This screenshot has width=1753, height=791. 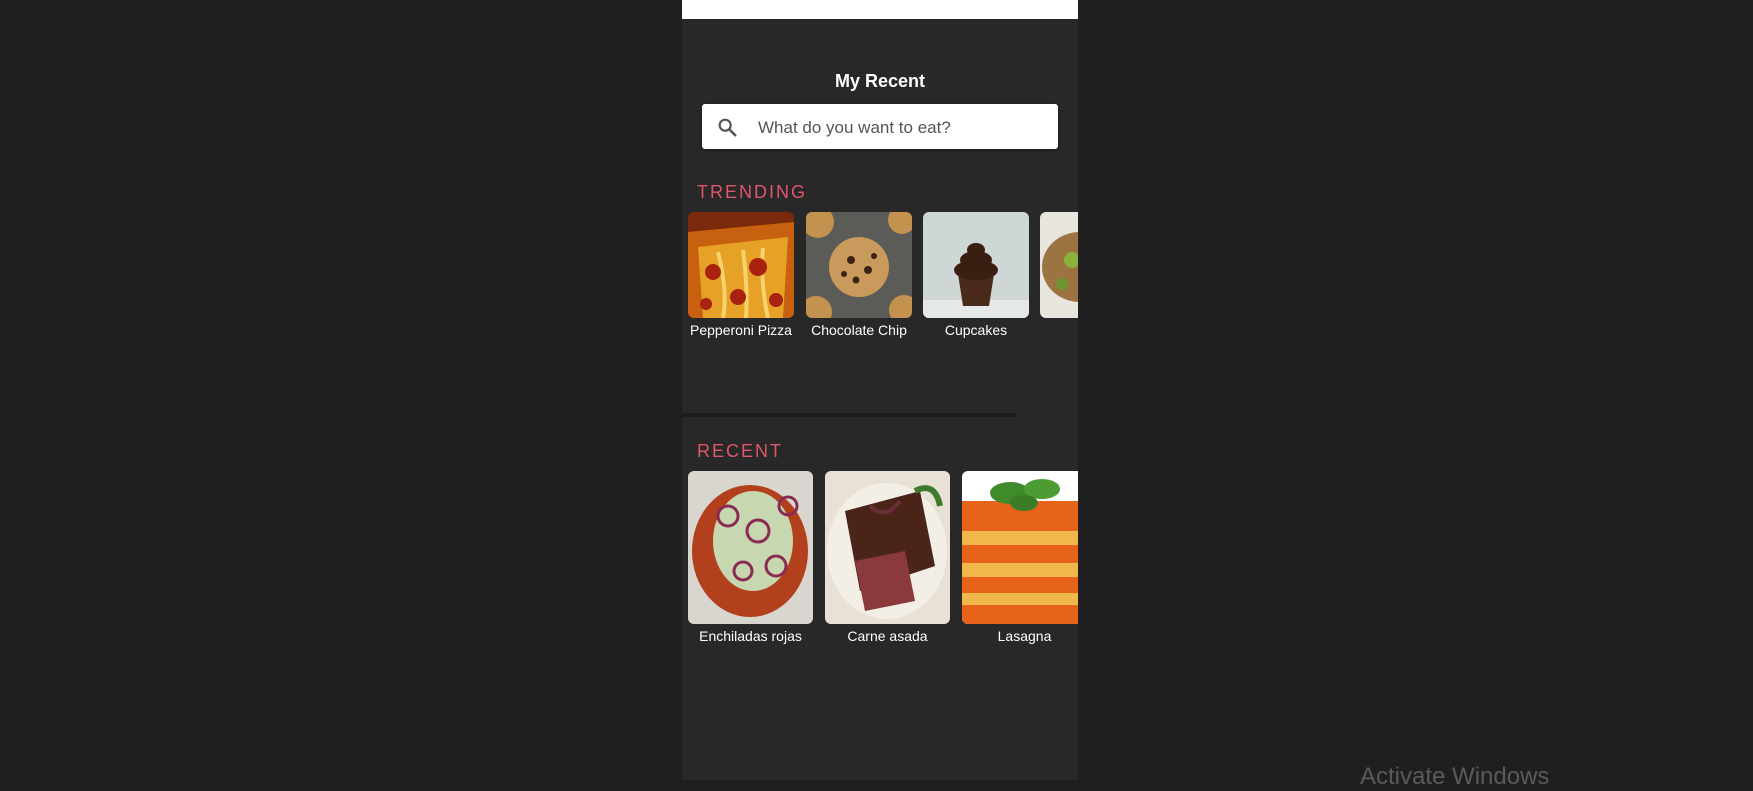 I want to click on trending-card-label: Cupcakes, so click(x=976, y=330).